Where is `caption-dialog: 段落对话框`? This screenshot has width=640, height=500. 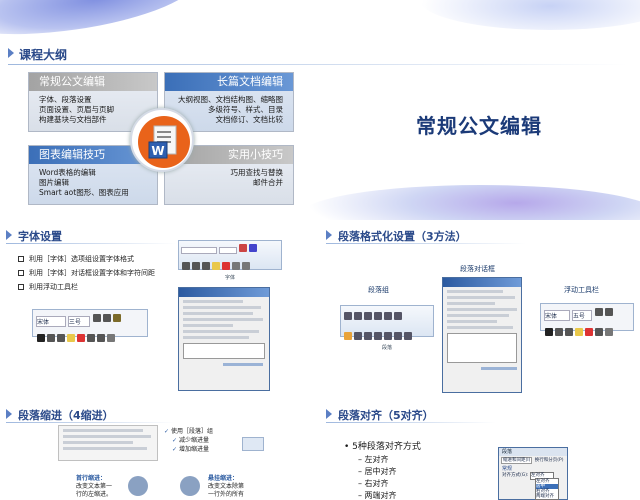 caption-dialog: 段落对话框 is located at coordinates (477, 269).